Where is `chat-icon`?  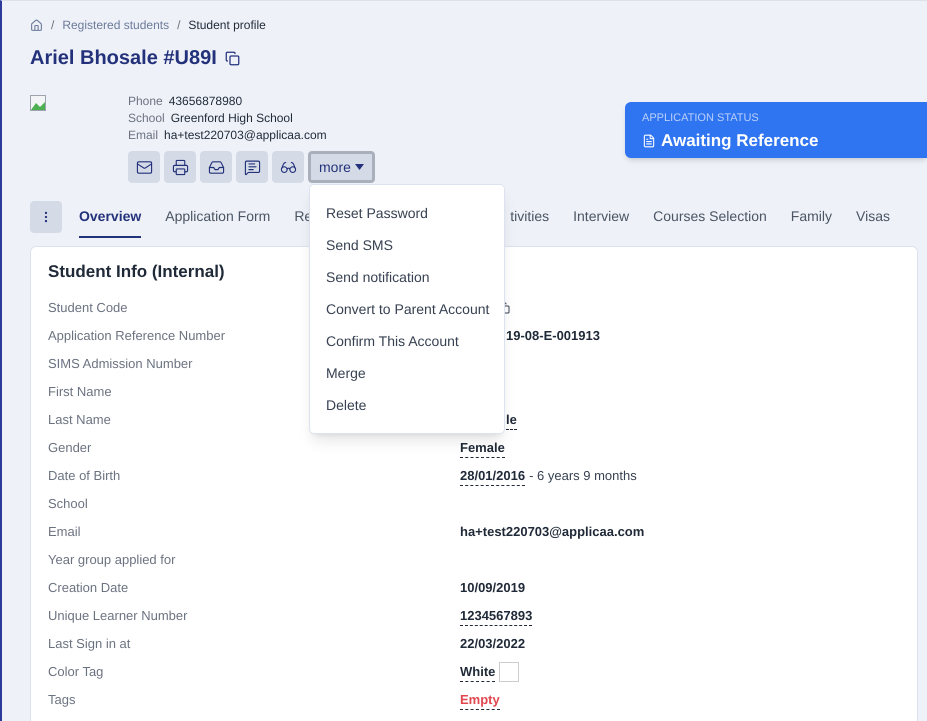
chat-icon is located at coordinates (252, 167).